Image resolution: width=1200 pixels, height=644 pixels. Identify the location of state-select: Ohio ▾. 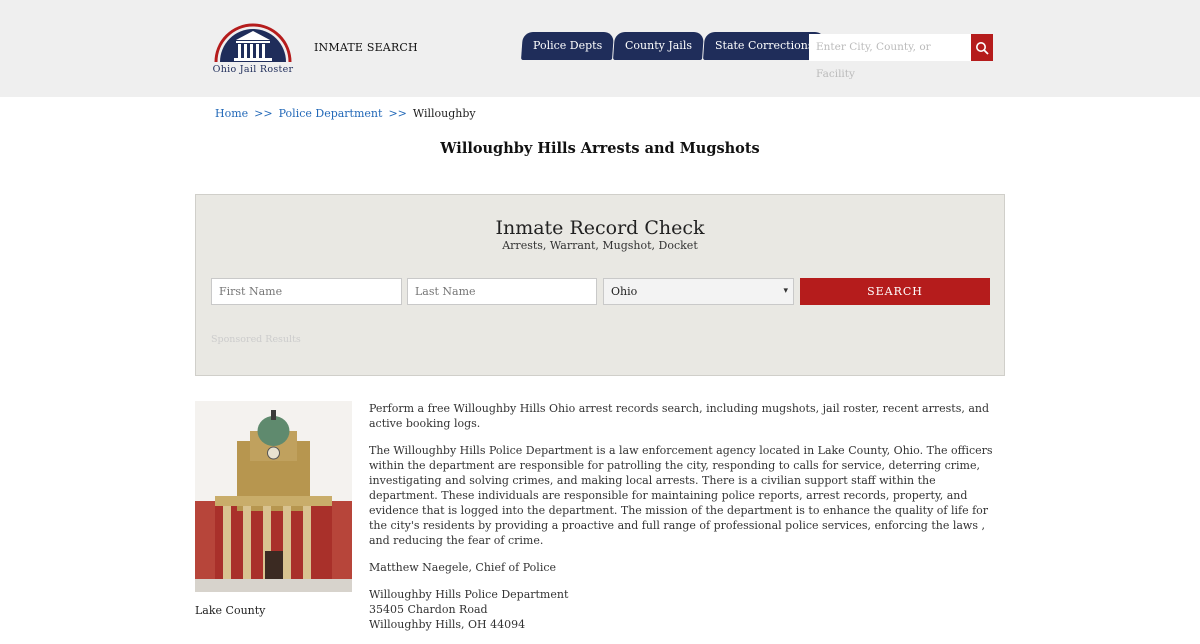
(698, 291).